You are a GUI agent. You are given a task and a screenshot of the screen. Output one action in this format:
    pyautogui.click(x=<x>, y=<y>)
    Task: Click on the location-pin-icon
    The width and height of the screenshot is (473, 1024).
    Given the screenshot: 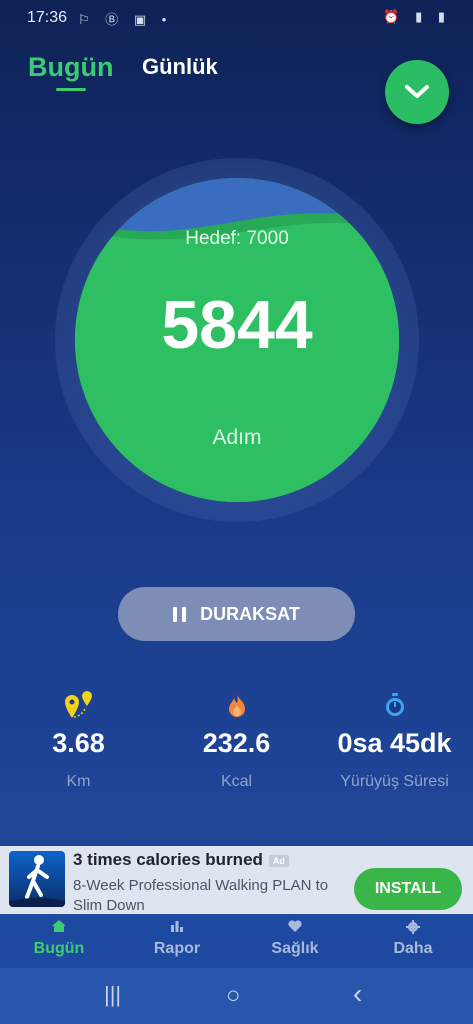 What is the action you would take?
    pyautogui.click(x=78, y=704)
    